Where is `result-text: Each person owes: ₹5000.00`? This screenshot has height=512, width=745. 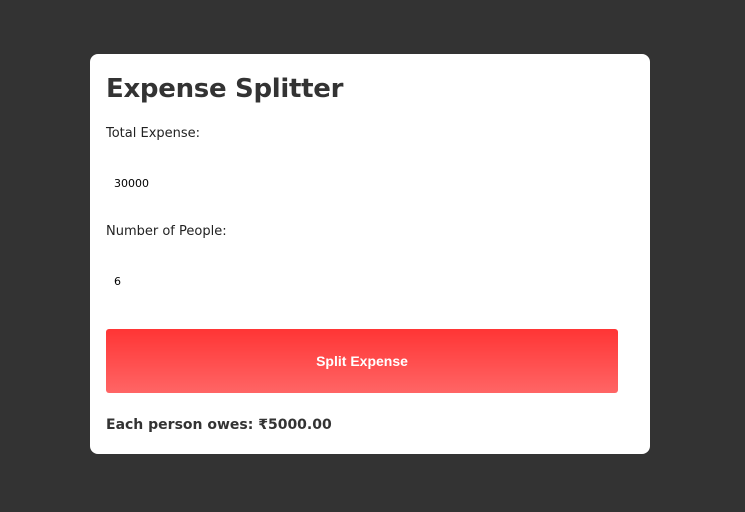 result-text: Each person owes: ₹5000.00 is located at coordinates (219, 425).